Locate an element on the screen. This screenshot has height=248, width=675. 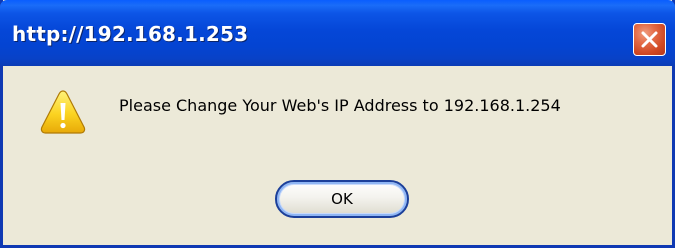
ok-button: OK is located at coordinates (342, 199).